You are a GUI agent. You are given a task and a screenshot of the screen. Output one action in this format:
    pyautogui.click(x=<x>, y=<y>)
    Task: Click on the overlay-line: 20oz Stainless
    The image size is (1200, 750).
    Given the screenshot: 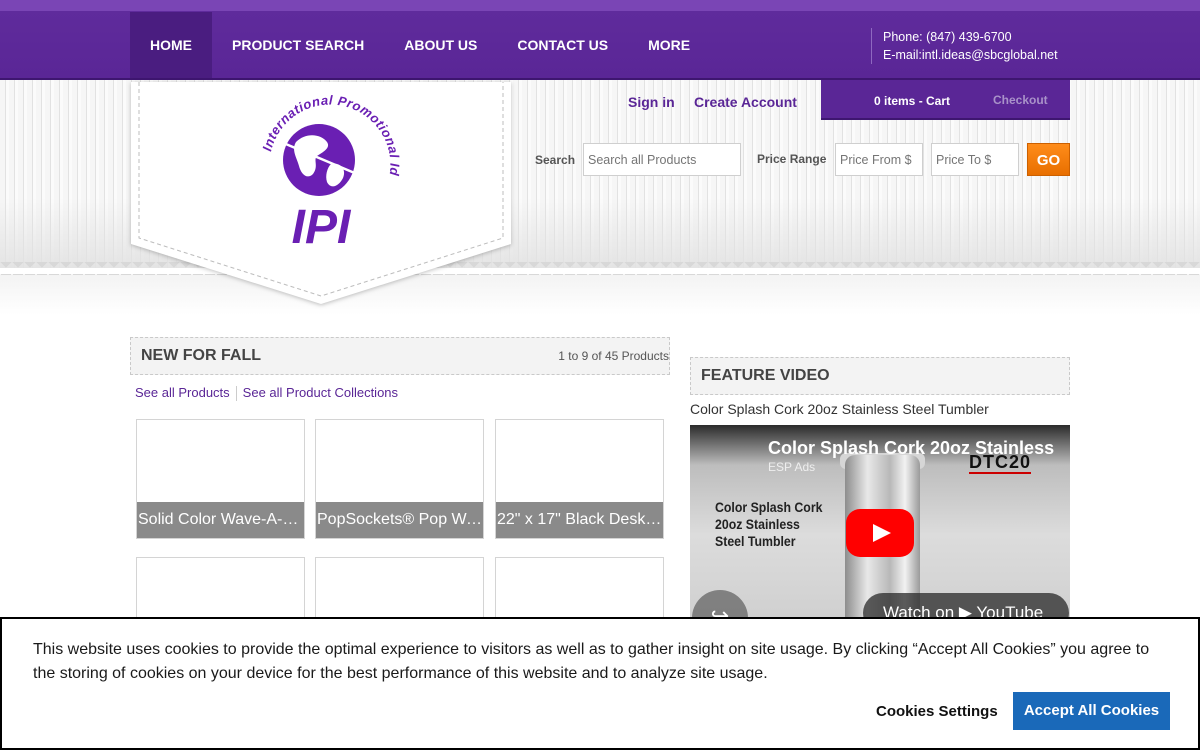 What is the action you would take?
    pyautogui.click(x=757, y=524)
    